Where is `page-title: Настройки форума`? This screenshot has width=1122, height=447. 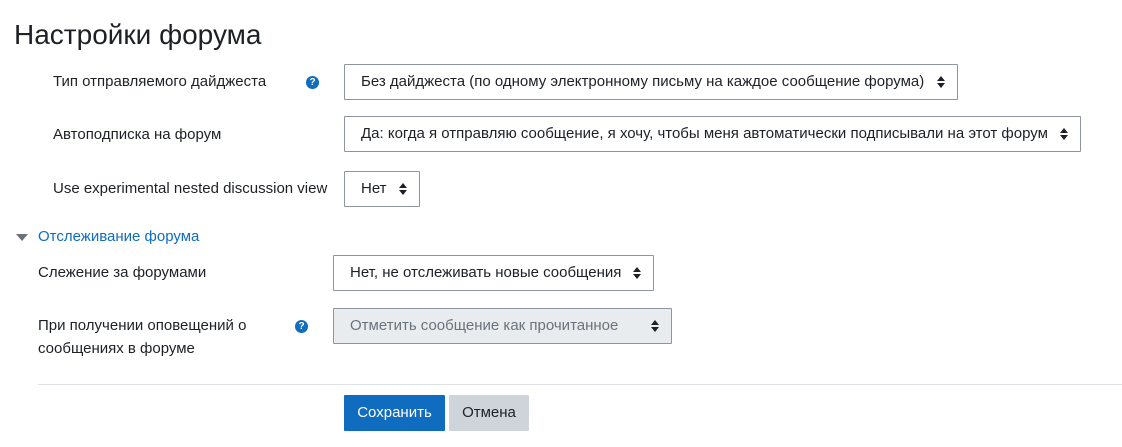 page-title: Настройки форума is located at coordinates (138, 34).